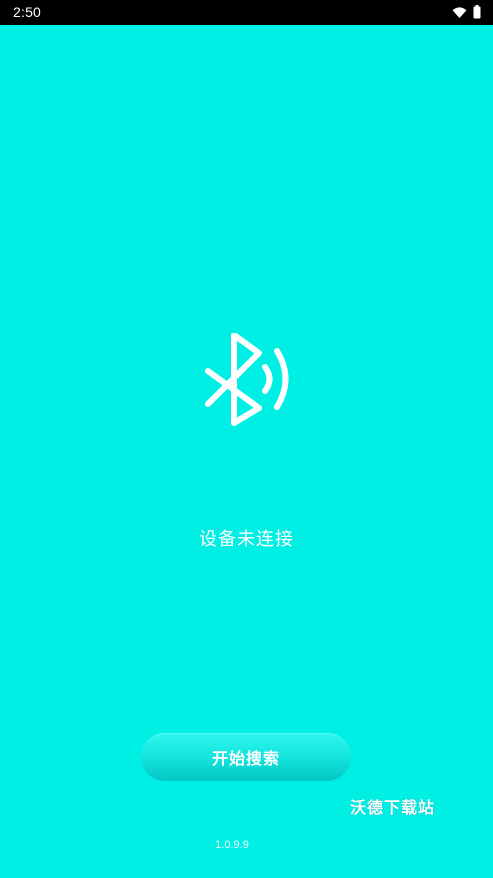 Image resolution: width=493 pixels, height=878 pixels. What do you see at coordinates (459, 13) in the screenshot?
I see `wifi-icon` at bounding box center [459, 13].